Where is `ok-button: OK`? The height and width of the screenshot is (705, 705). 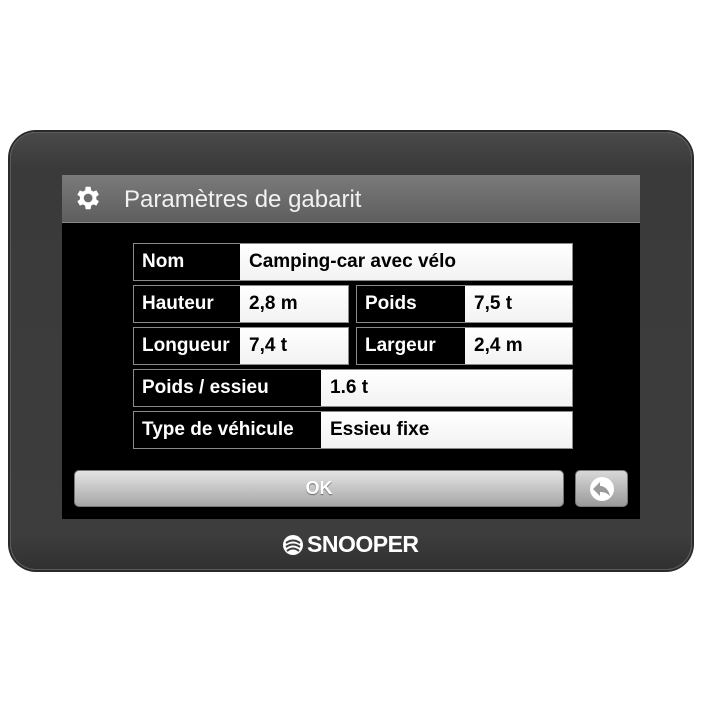 ok-button: OK is located at coordinates (319, 488).